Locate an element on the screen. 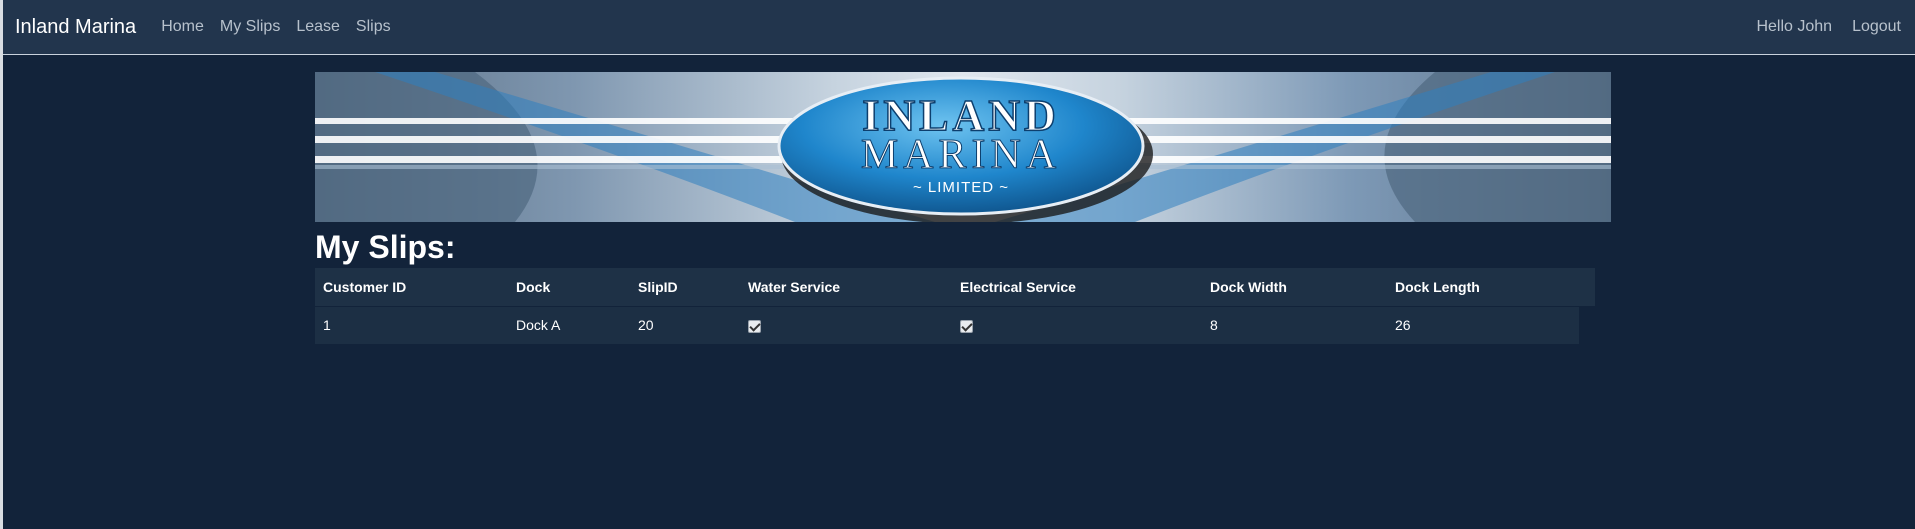 This screenshot has height=529, width=1915. brand-link: Inland Marina is located at coordinates (75, 27).